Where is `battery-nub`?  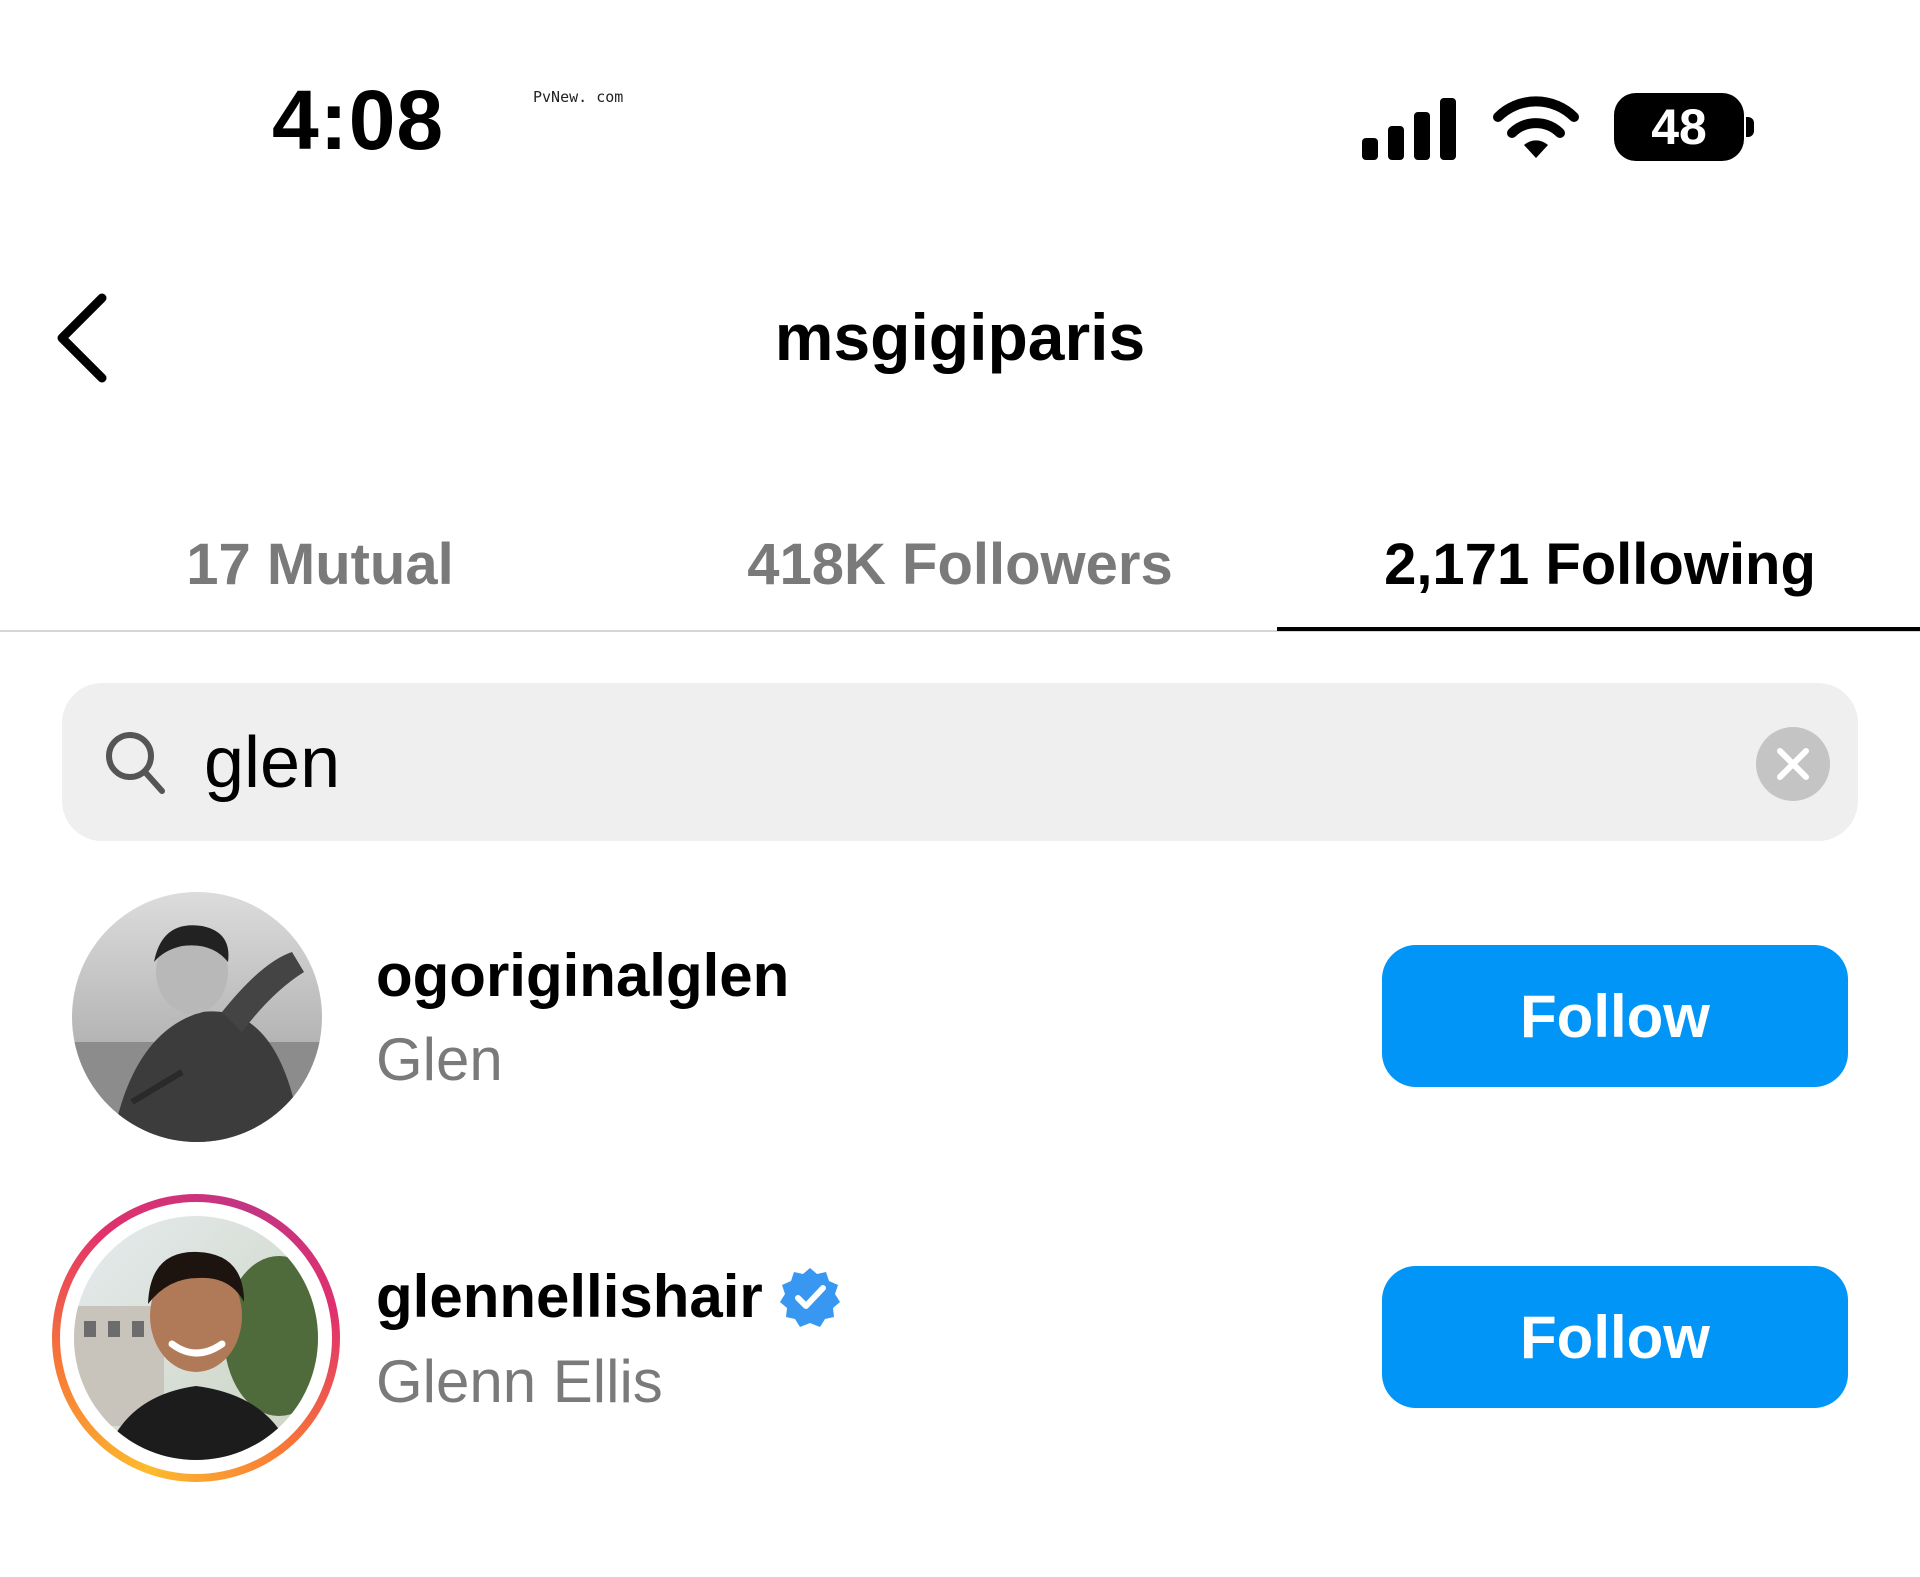
battery-nub is located at coordinates (1750, 127).